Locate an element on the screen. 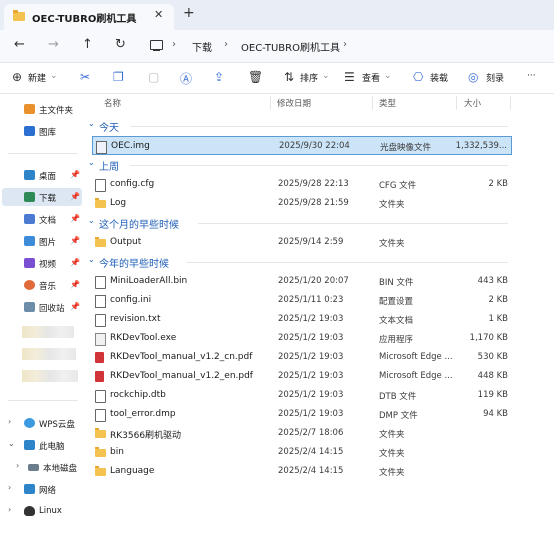 Image resolution: width=554 pixels, height=537 pixels. forward-button: → is located at coordinates (53, 44).